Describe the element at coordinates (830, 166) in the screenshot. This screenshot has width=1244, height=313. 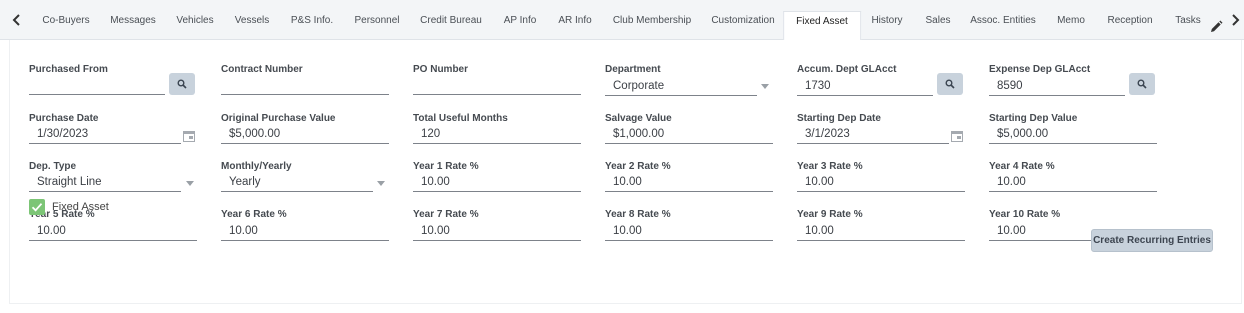
I see `year3-rate-label: Year 3 Rate %` at that location.